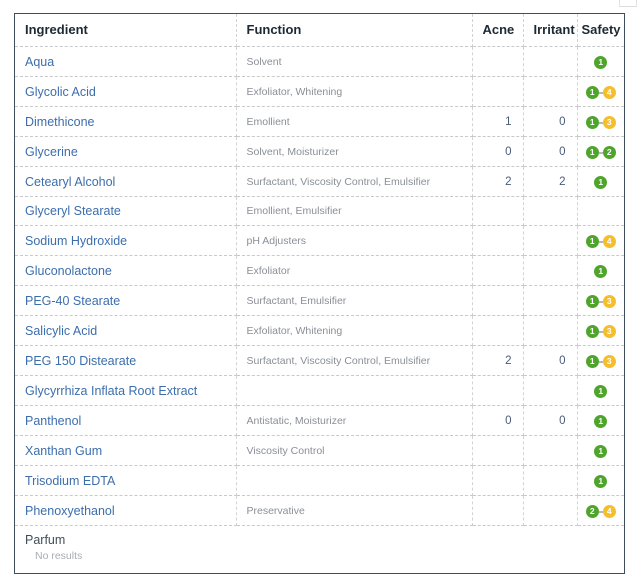 This screenshot has height=574, width=640. I want to click on safety-rating-group: 24, so click(600, 511).